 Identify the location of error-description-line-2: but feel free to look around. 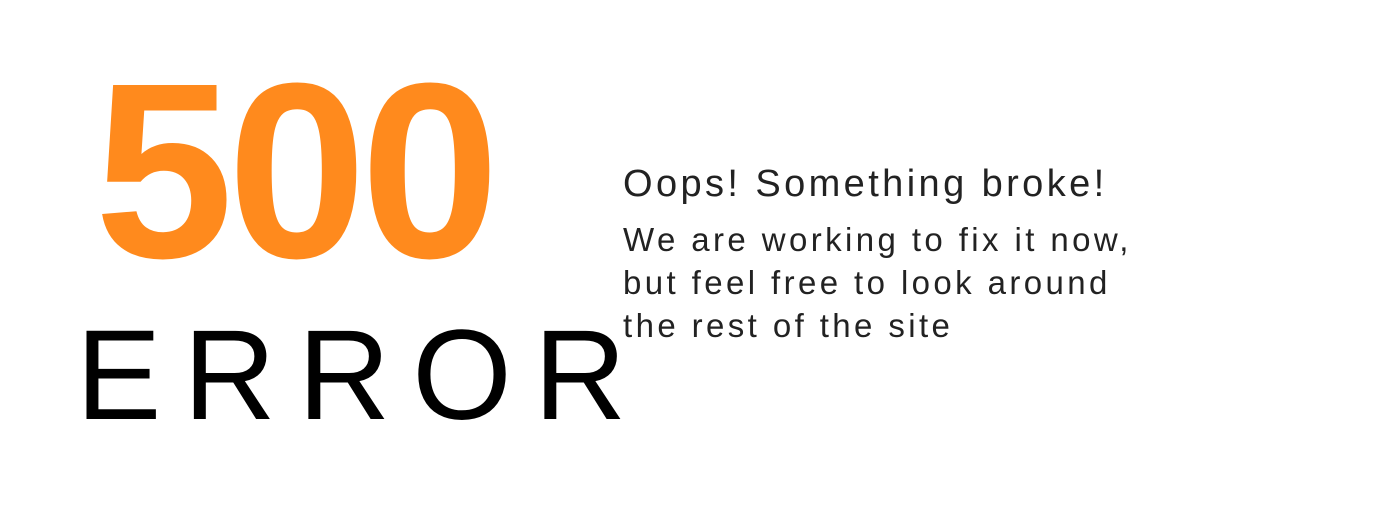
(867, 282).